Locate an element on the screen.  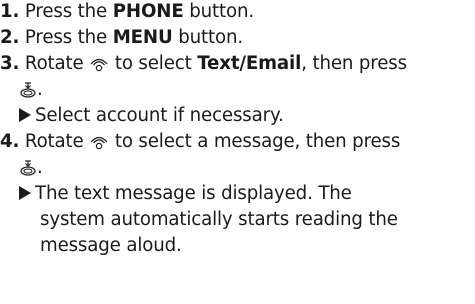
note-text: message aloud. is located at coordinates (111, 245).